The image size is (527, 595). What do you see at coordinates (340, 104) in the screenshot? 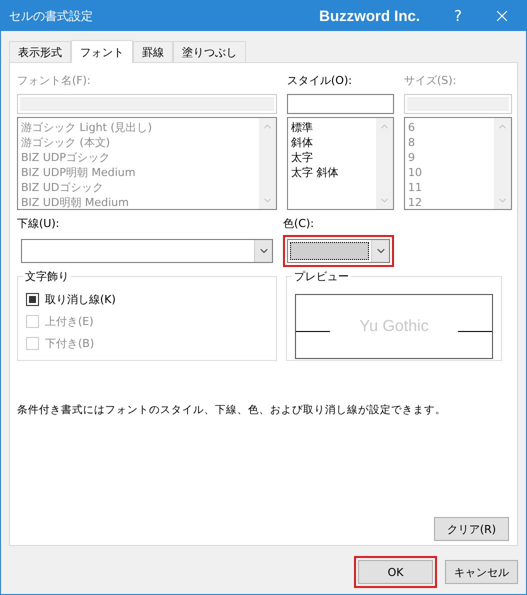
I see `style-field` at bounding box center [340, 104].